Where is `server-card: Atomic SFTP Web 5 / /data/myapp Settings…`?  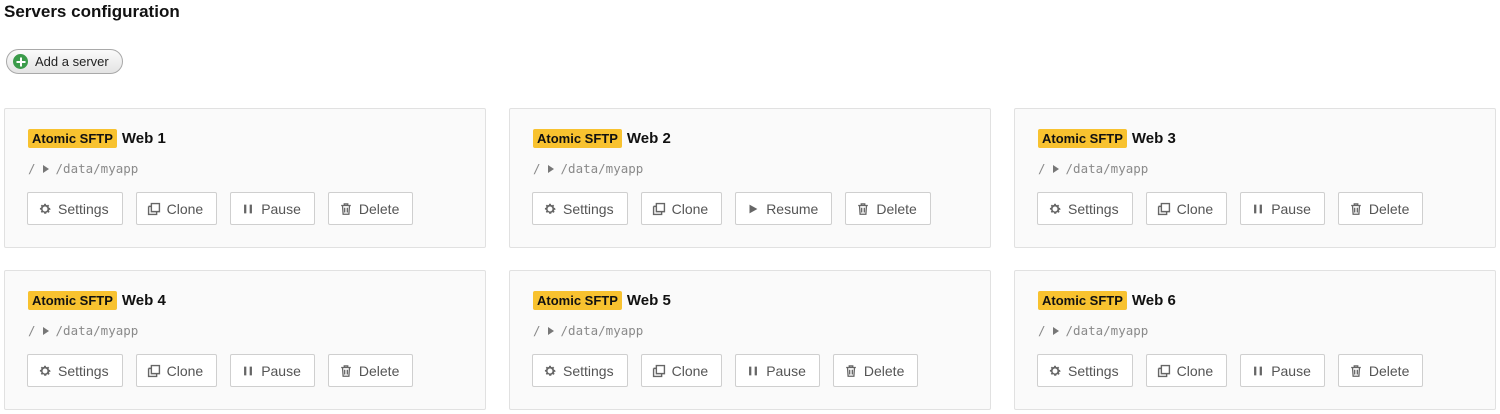 server-card: Atomic SFTP Web 5 / /data/myapp Settings… is located at coordinates (750, 340).